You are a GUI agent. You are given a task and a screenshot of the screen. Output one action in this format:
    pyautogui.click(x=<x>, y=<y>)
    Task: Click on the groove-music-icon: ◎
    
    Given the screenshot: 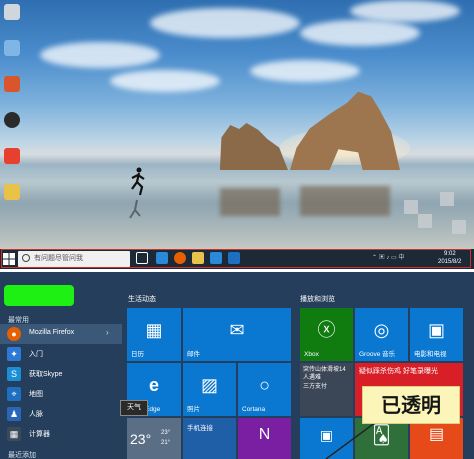 What is the action you would take?
    pyautogui.click(x=381, y=330)
    